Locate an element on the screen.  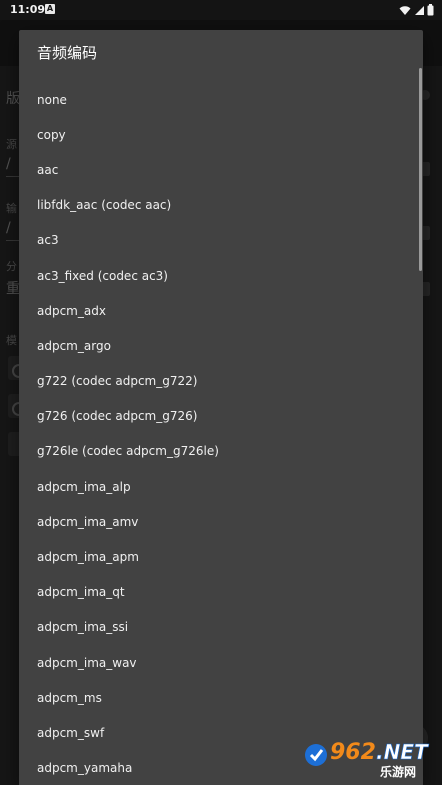
codec-option: g722 (codec adpcm_g722) is located at coordinates (221, 381).